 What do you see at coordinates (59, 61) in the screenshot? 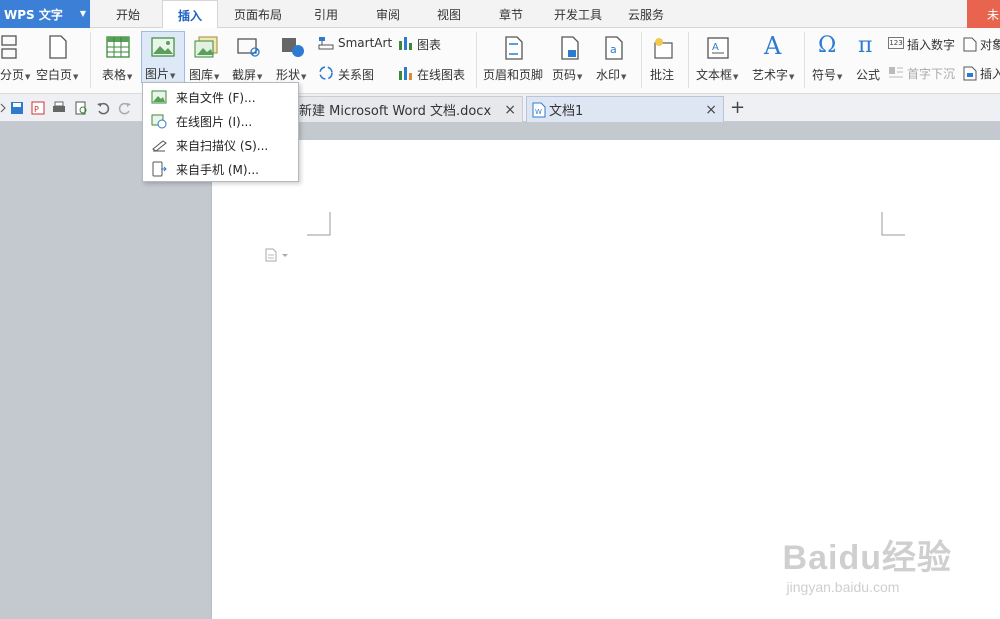
I see `blank-page-button: 空白页▼` at bounding box center [59, 61].